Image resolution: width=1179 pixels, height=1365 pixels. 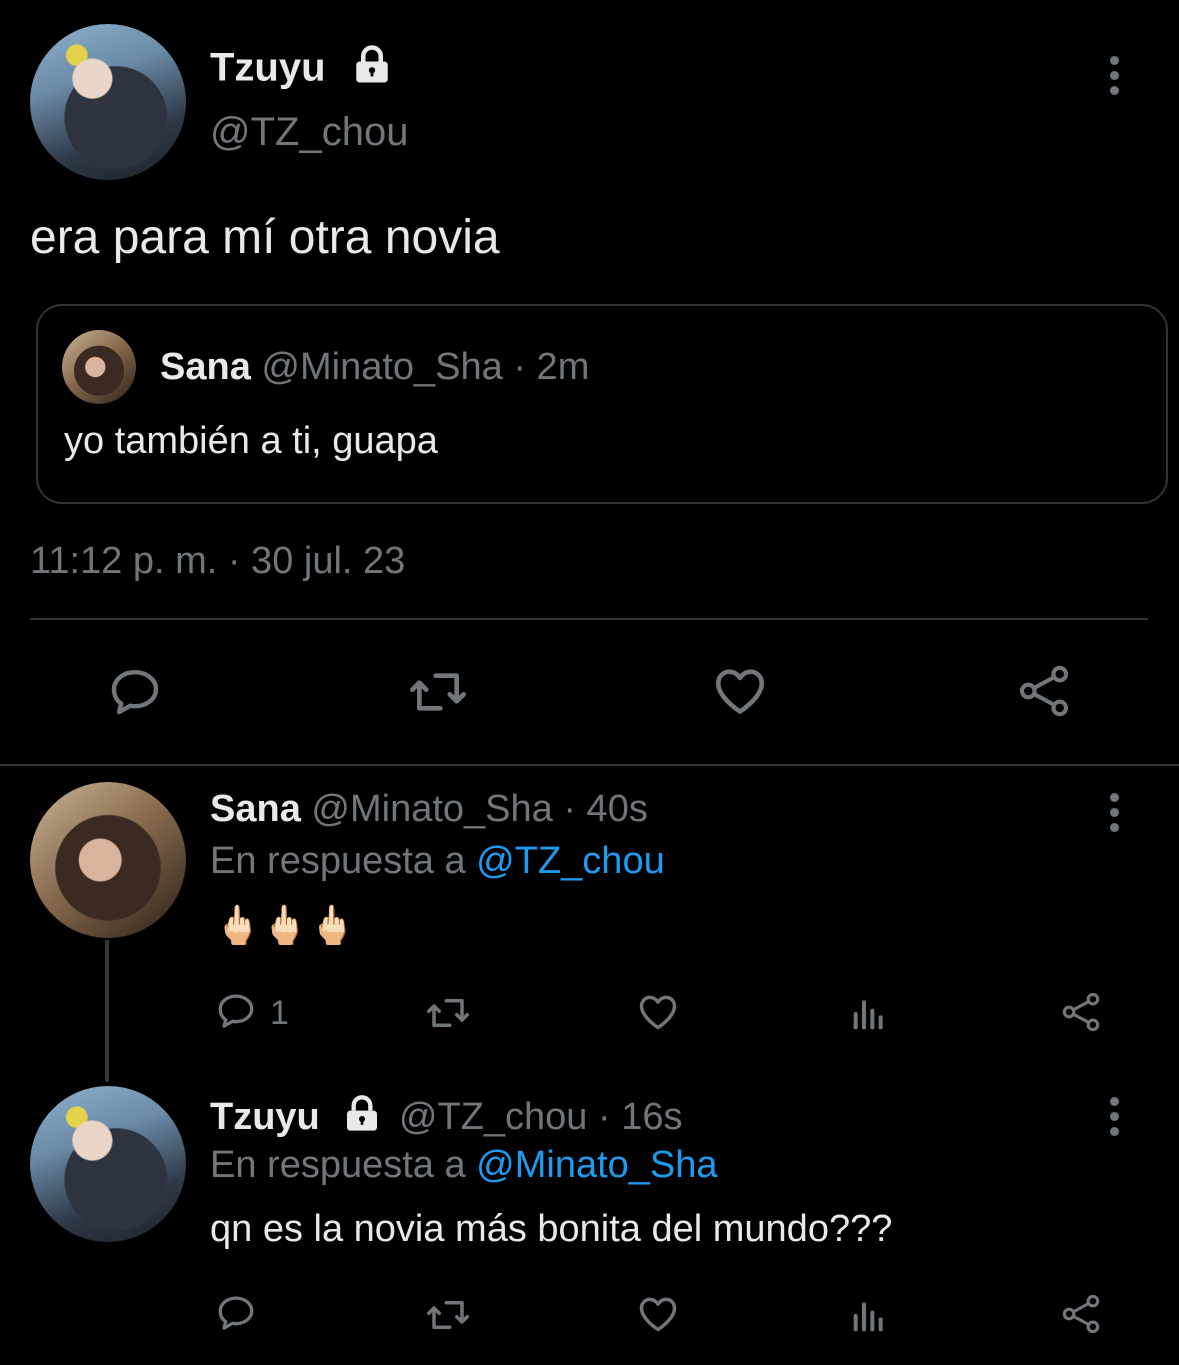 I want to click on quoted-author-handle: @Minato_Sha, so click(x=382, y=367).